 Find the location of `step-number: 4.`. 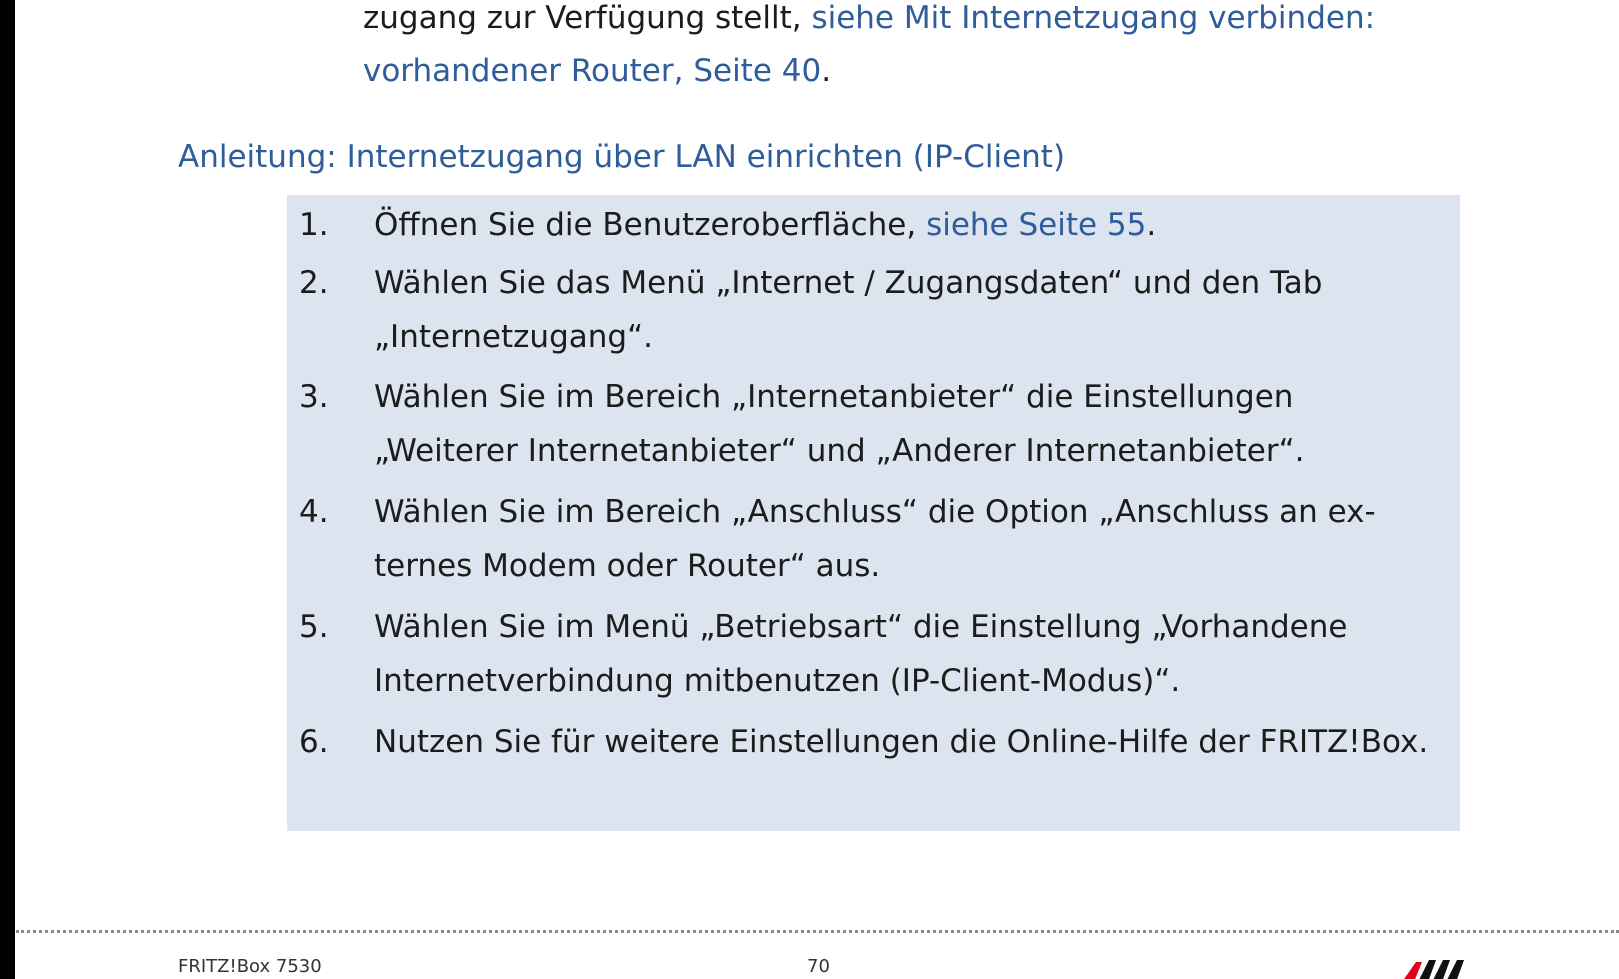

step-number: 4. is located at coordinates (314, 512).